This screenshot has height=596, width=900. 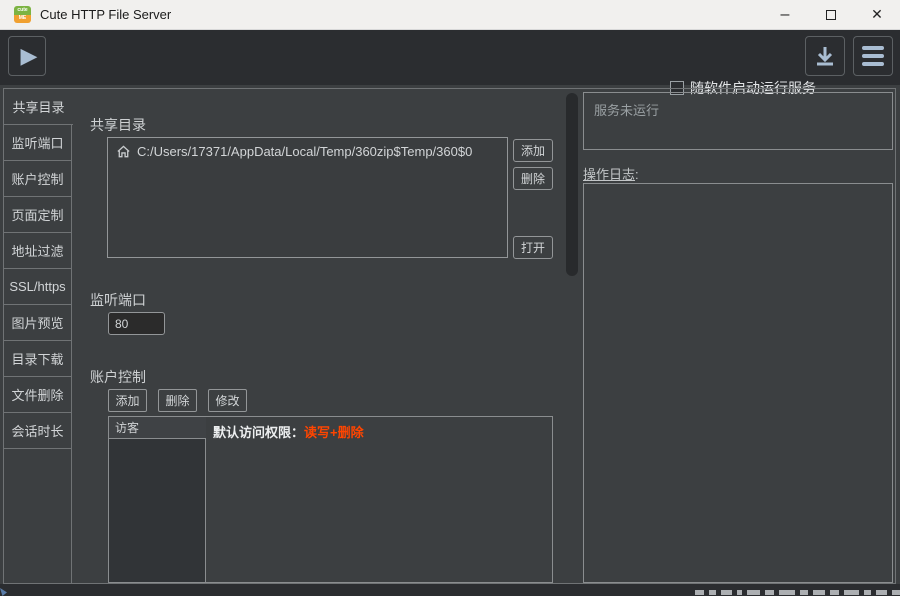 What do you see at coordinates (118, 377) in the screenshot?
I see `account-section-title: 账户控制` at bounding box center [118, 377].